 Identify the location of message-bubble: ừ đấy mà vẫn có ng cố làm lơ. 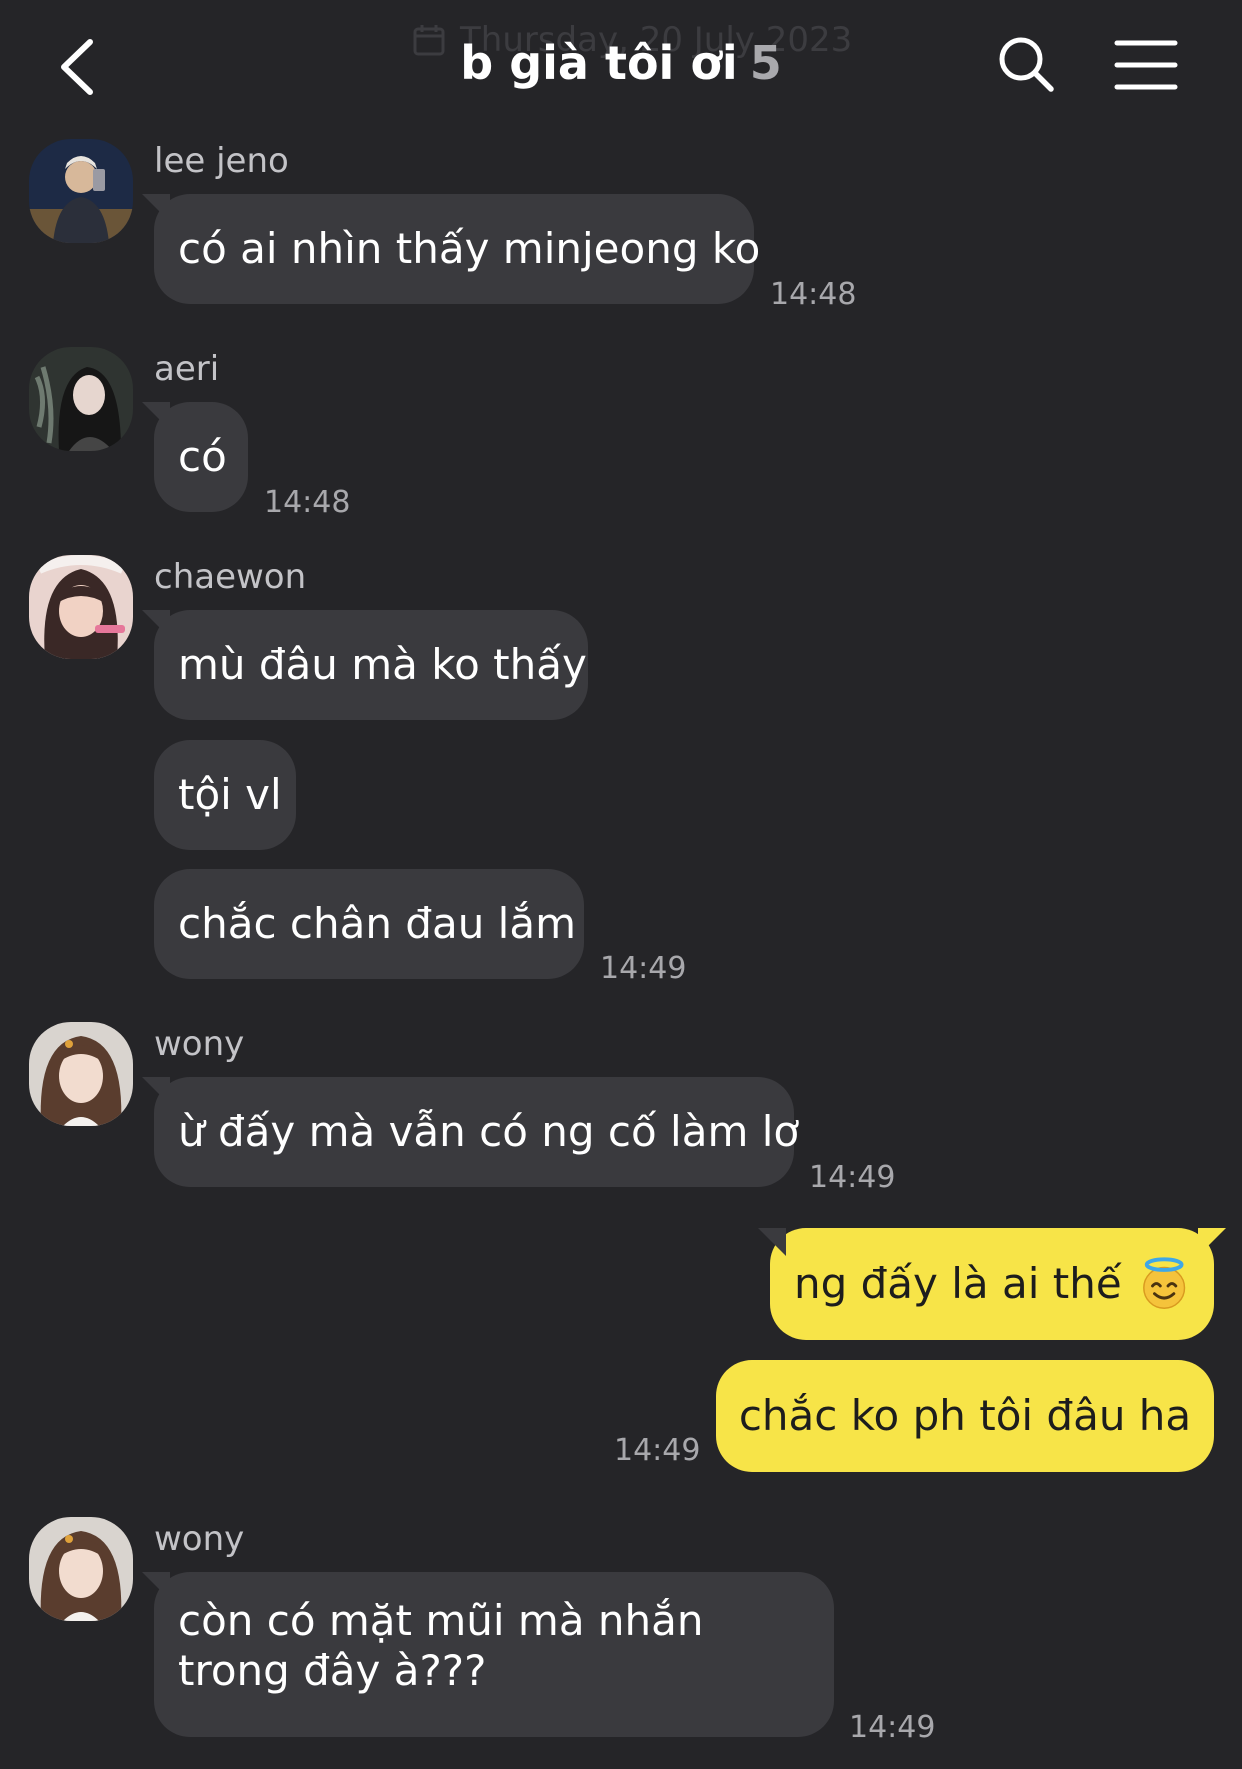
(476, 1132).